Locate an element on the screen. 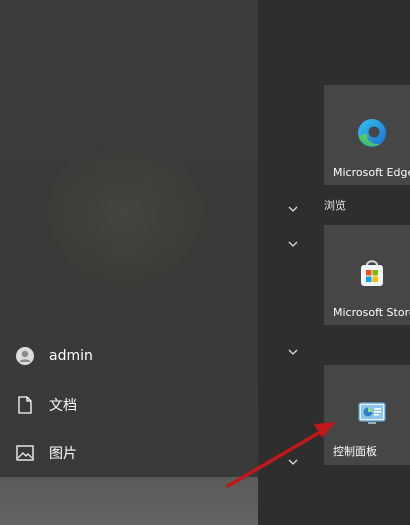 The width and height of the screenshot is (410, 525). wallpaper-blur is located at coordinates (125, 215).